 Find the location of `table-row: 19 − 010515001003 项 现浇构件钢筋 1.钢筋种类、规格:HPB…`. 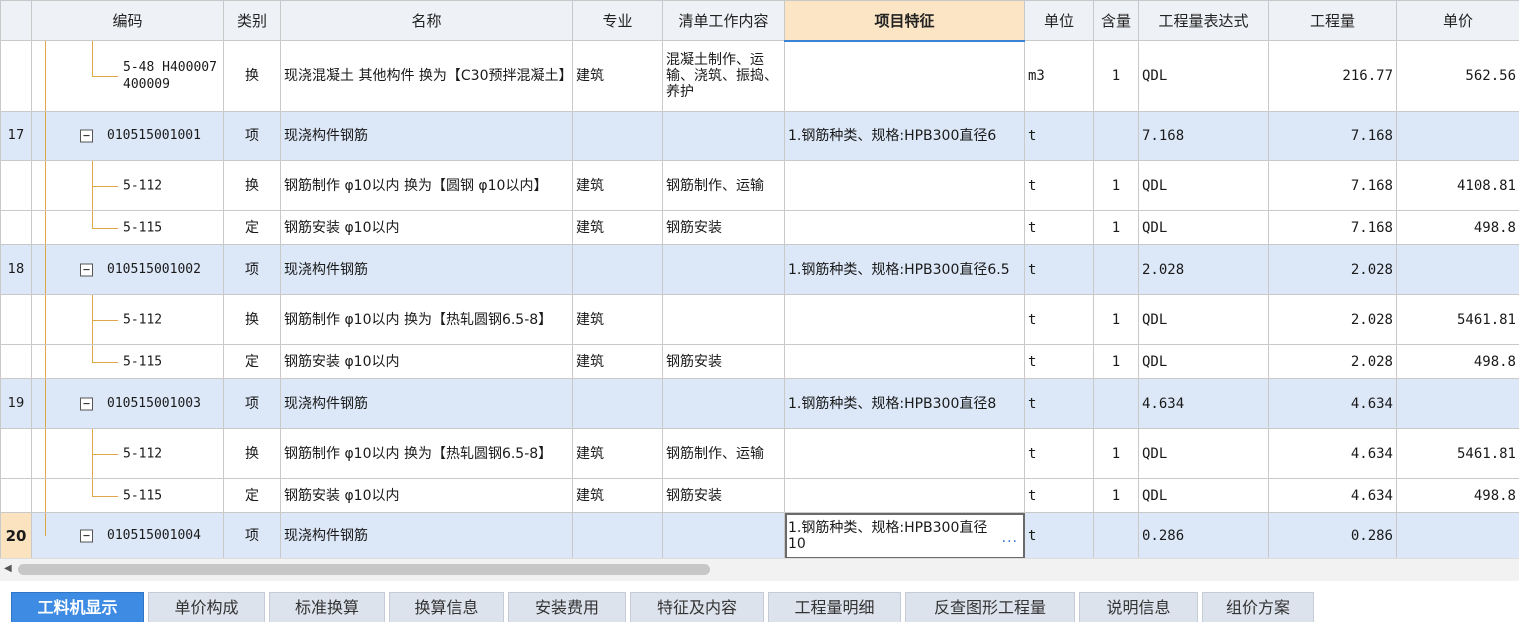

table-row: 19 − 010515001003 项 现浇构件钢筋 1.钢筋种类、规格:HPB… is located at coordinates (759, 403).